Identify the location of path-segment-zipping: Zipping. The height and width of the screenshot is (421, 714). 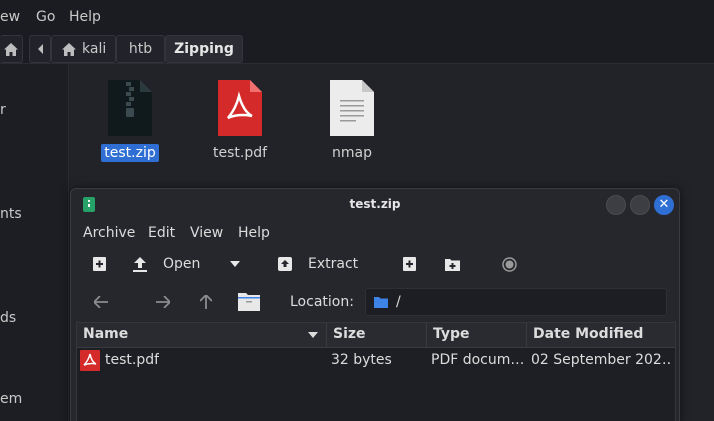
(204, 49).